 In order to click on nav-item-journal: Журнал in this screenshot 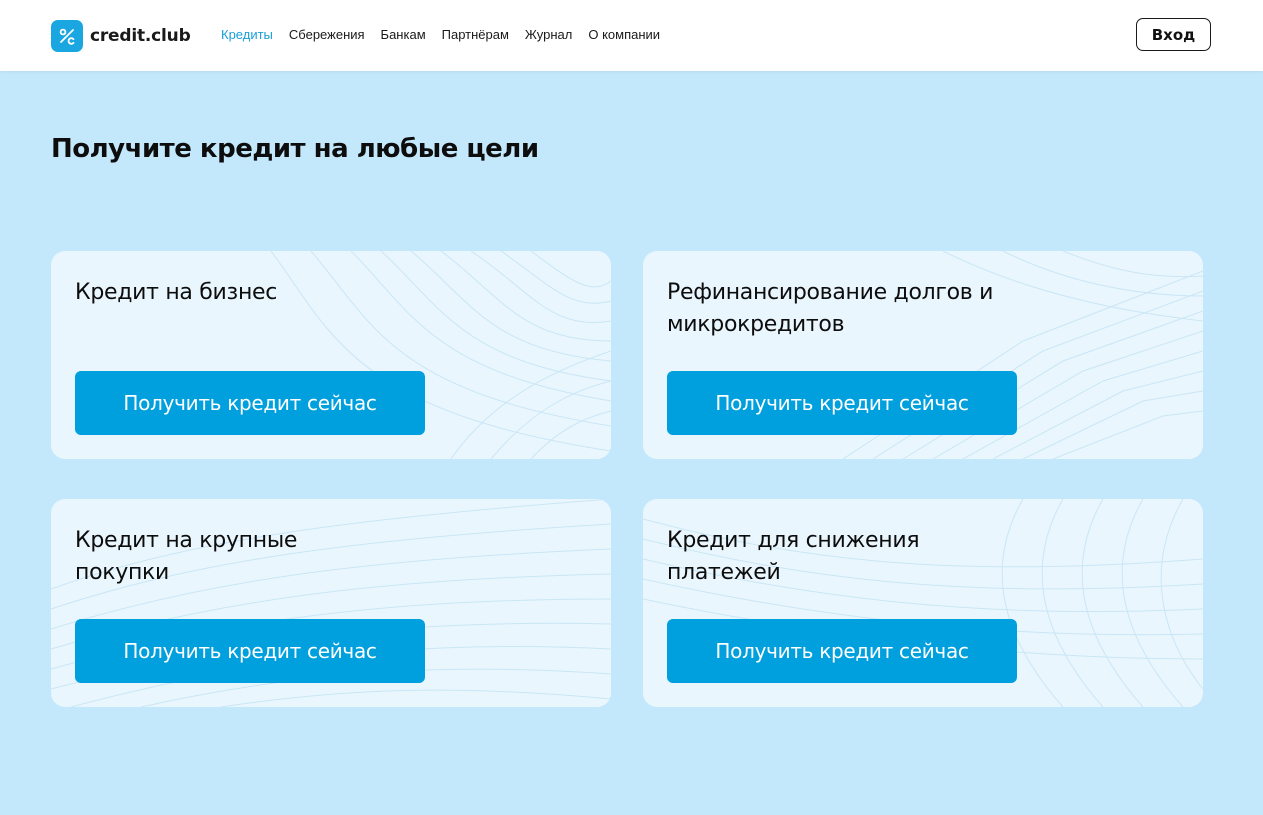, I will do `click(548, 34)`.